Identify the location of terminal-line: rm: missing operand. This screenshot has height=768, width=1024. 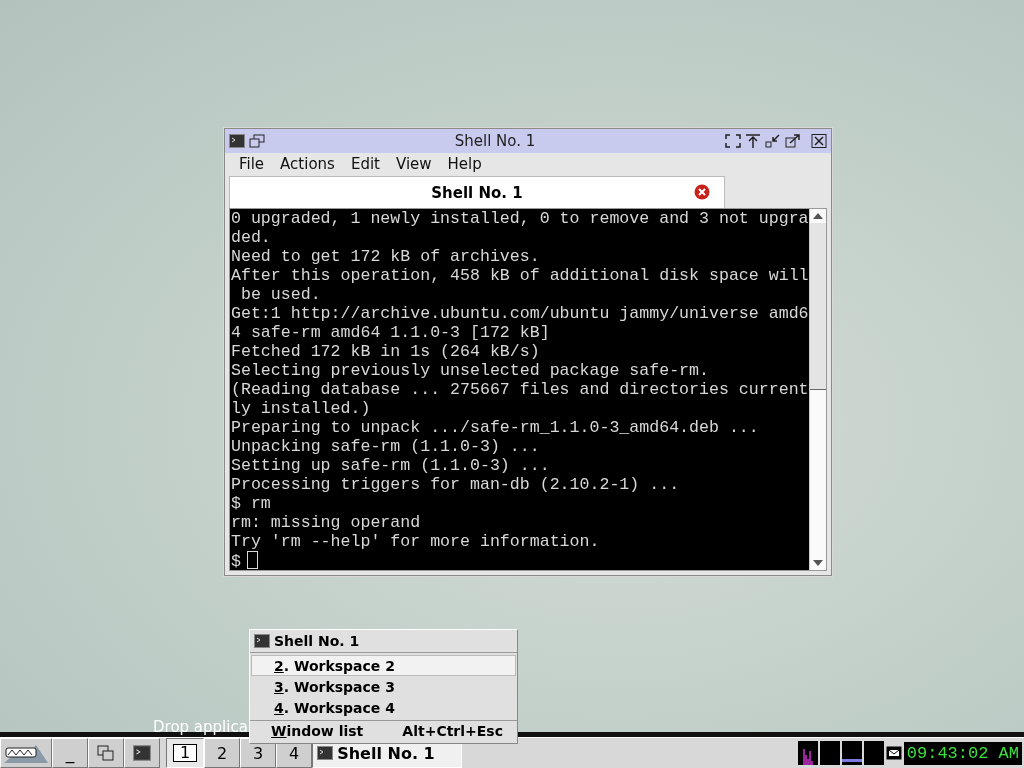
(326, 522).